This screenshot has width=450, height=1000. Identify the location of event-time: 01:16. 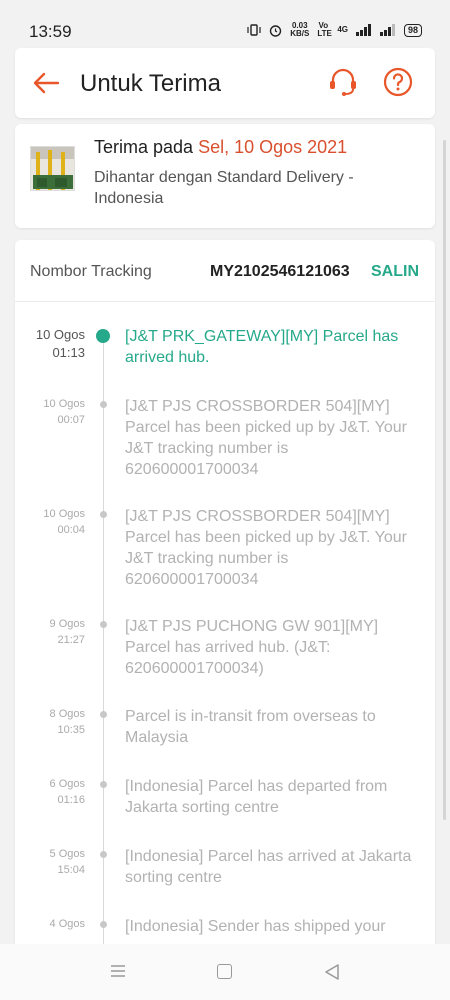
(71, 800).